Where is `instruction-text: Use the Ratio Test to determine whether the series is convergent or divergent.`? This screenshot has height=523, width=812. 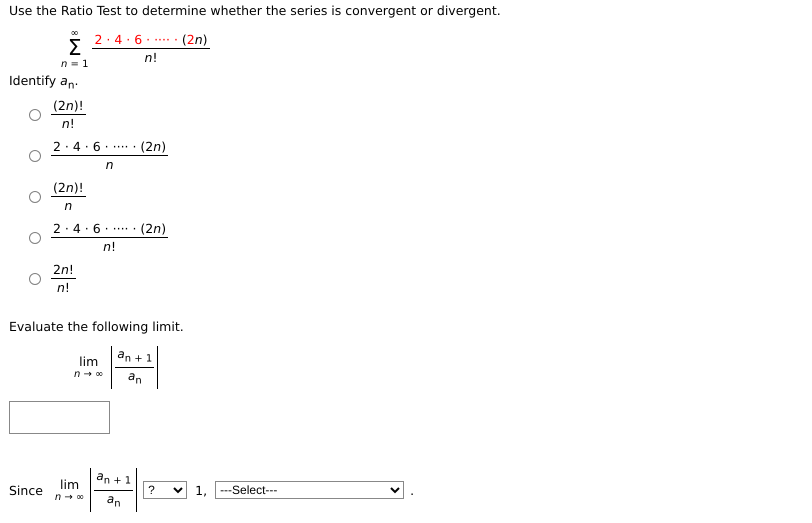 instruction-text: Use the Ratio Test to determine whether the series is convergent or divergent. is located at coordinates (255, 11).